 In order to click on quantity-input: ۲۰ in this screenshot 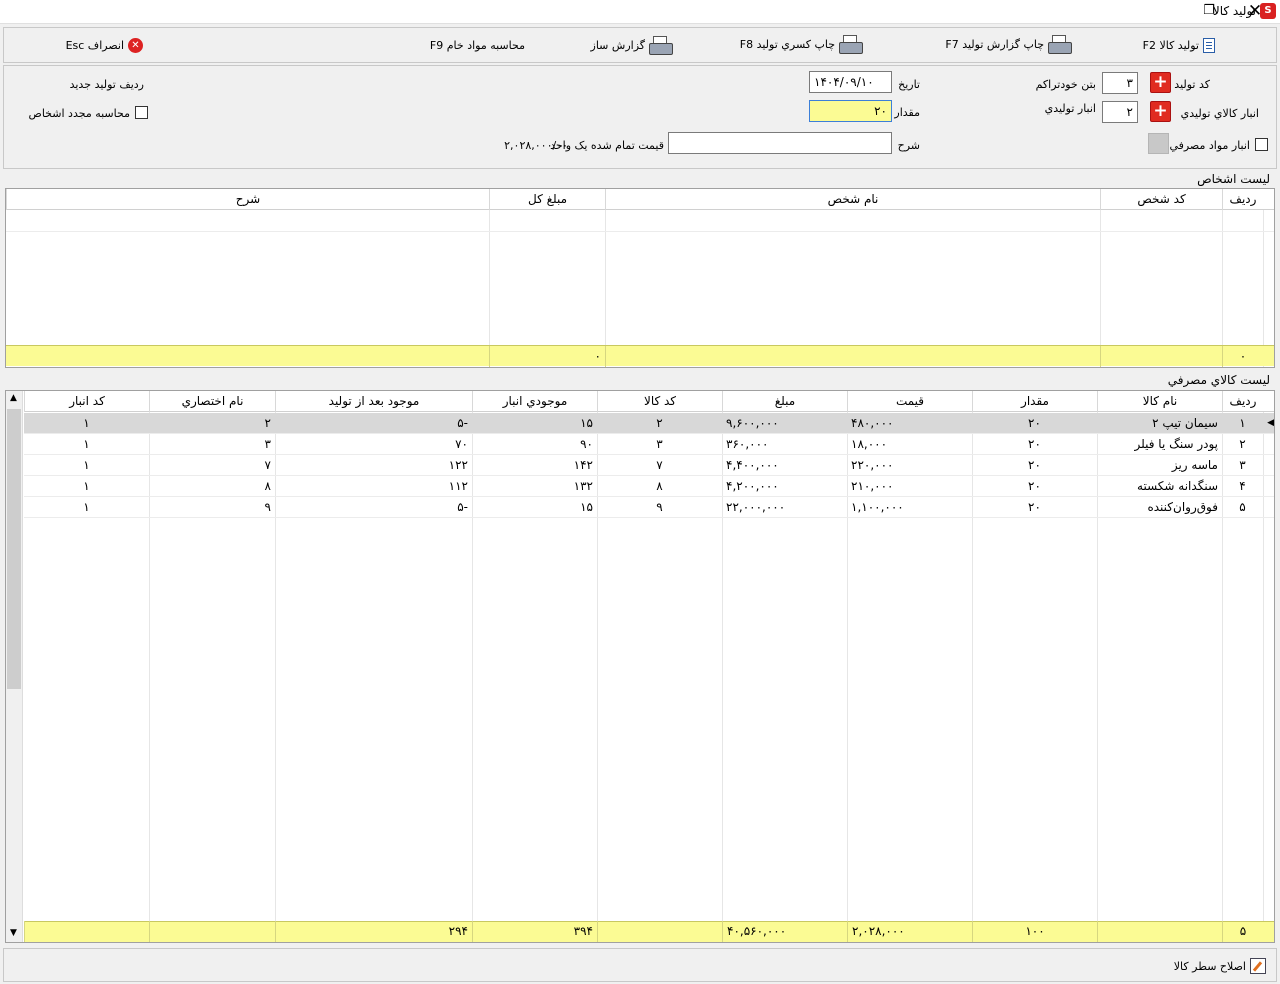, I will do `click(850, 111)`.